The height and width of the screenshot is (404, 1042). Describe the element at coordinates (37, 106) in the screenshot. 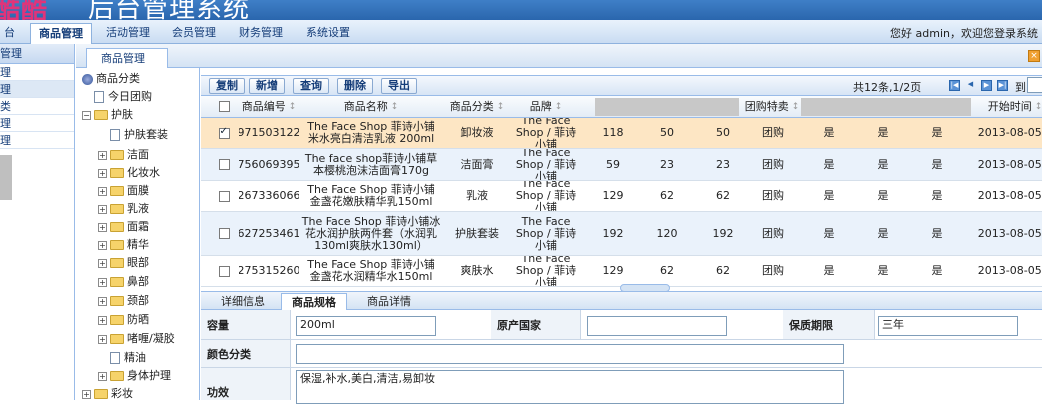

I see `left-nav-item: 类` at that location.